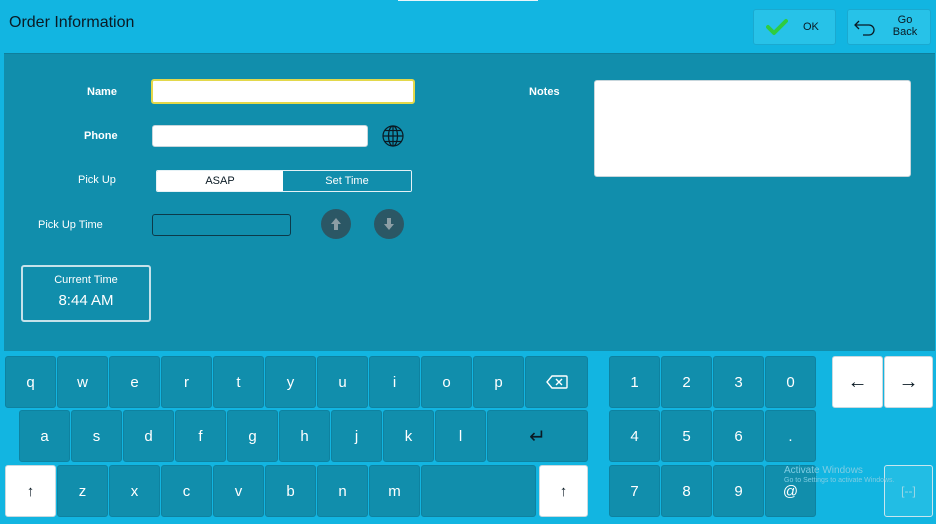  What do you see at coordinates (356, 436) in the screenshot?
I see `key-j: j` at bounding box center [356, 436].